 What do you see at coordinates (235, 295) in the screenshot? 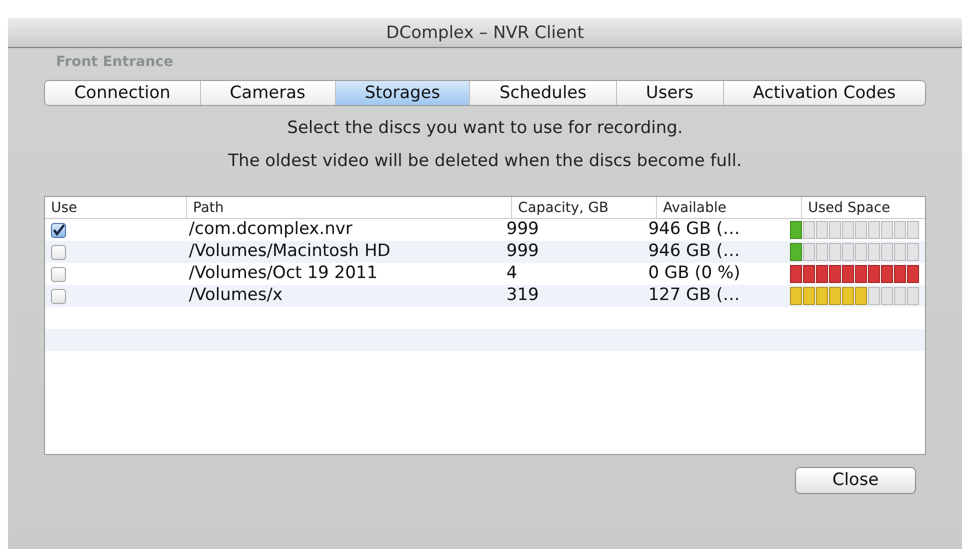
I see `path-cell: /Volumes/x` at bounding box center [235, 295].